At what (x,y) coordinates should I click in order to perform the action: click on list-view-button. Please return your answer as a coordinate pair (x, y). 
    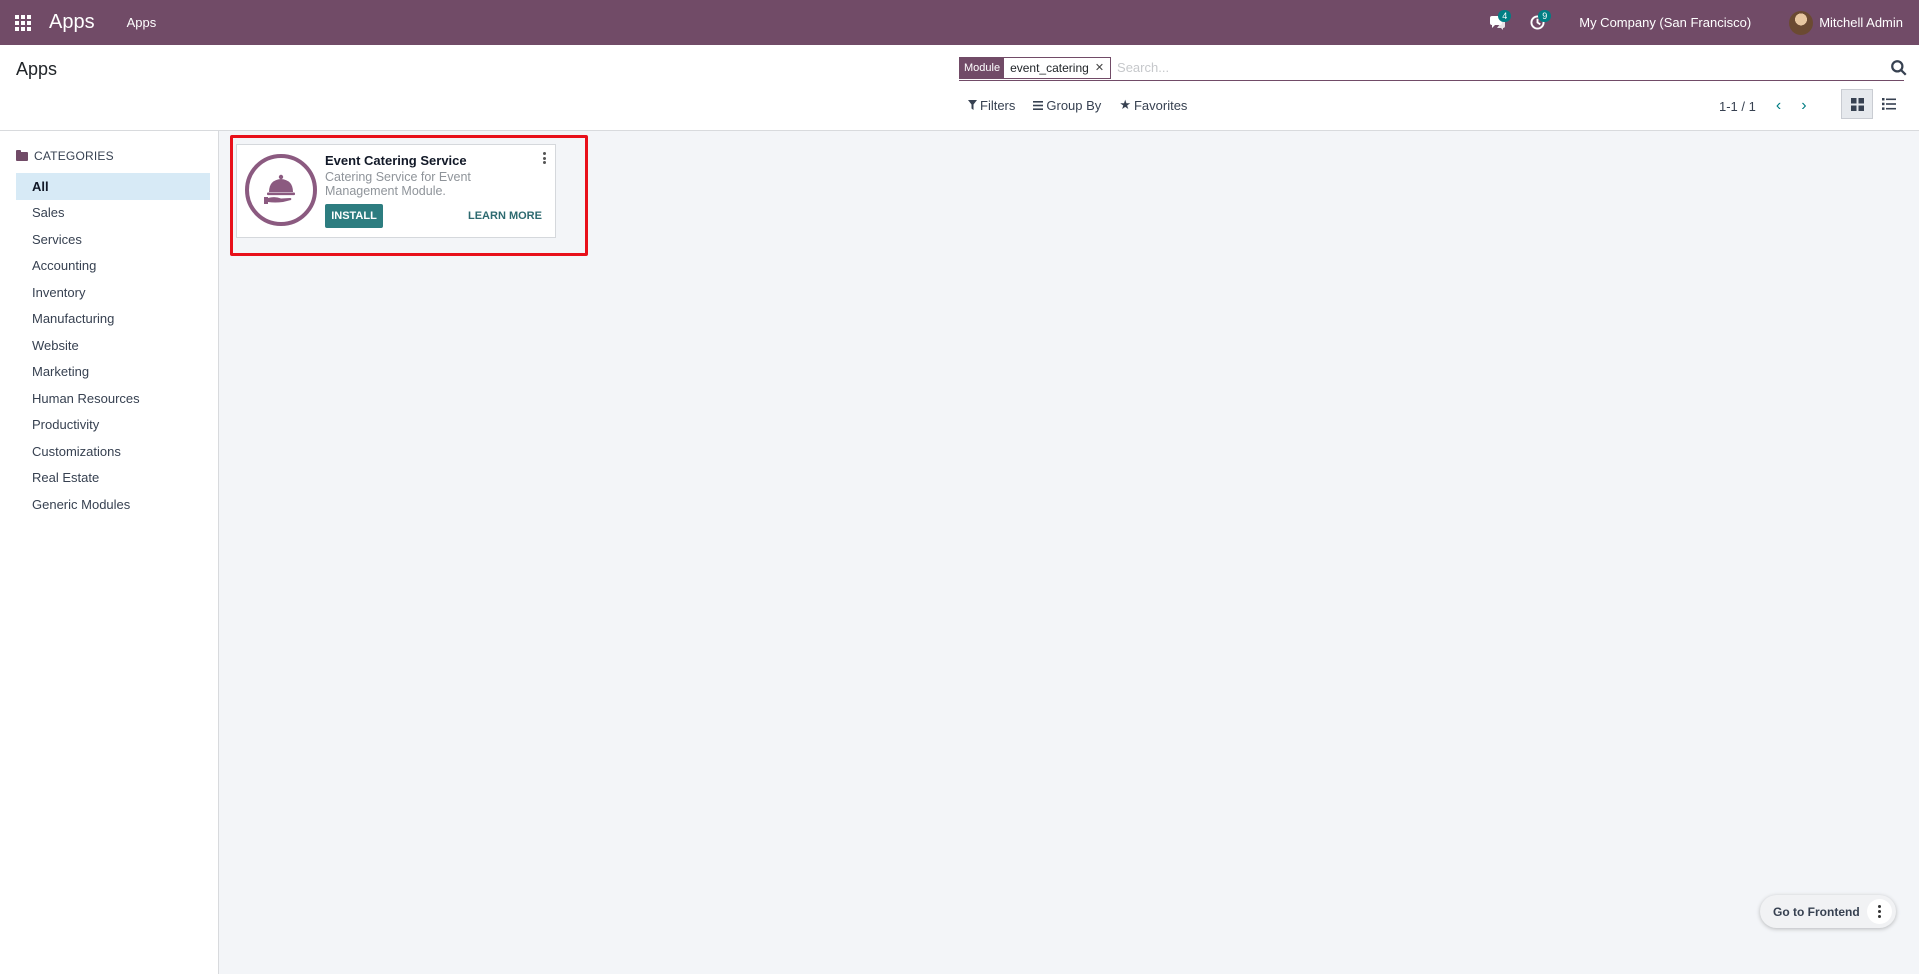
    Looking at the image, I should click on (1889, 104).